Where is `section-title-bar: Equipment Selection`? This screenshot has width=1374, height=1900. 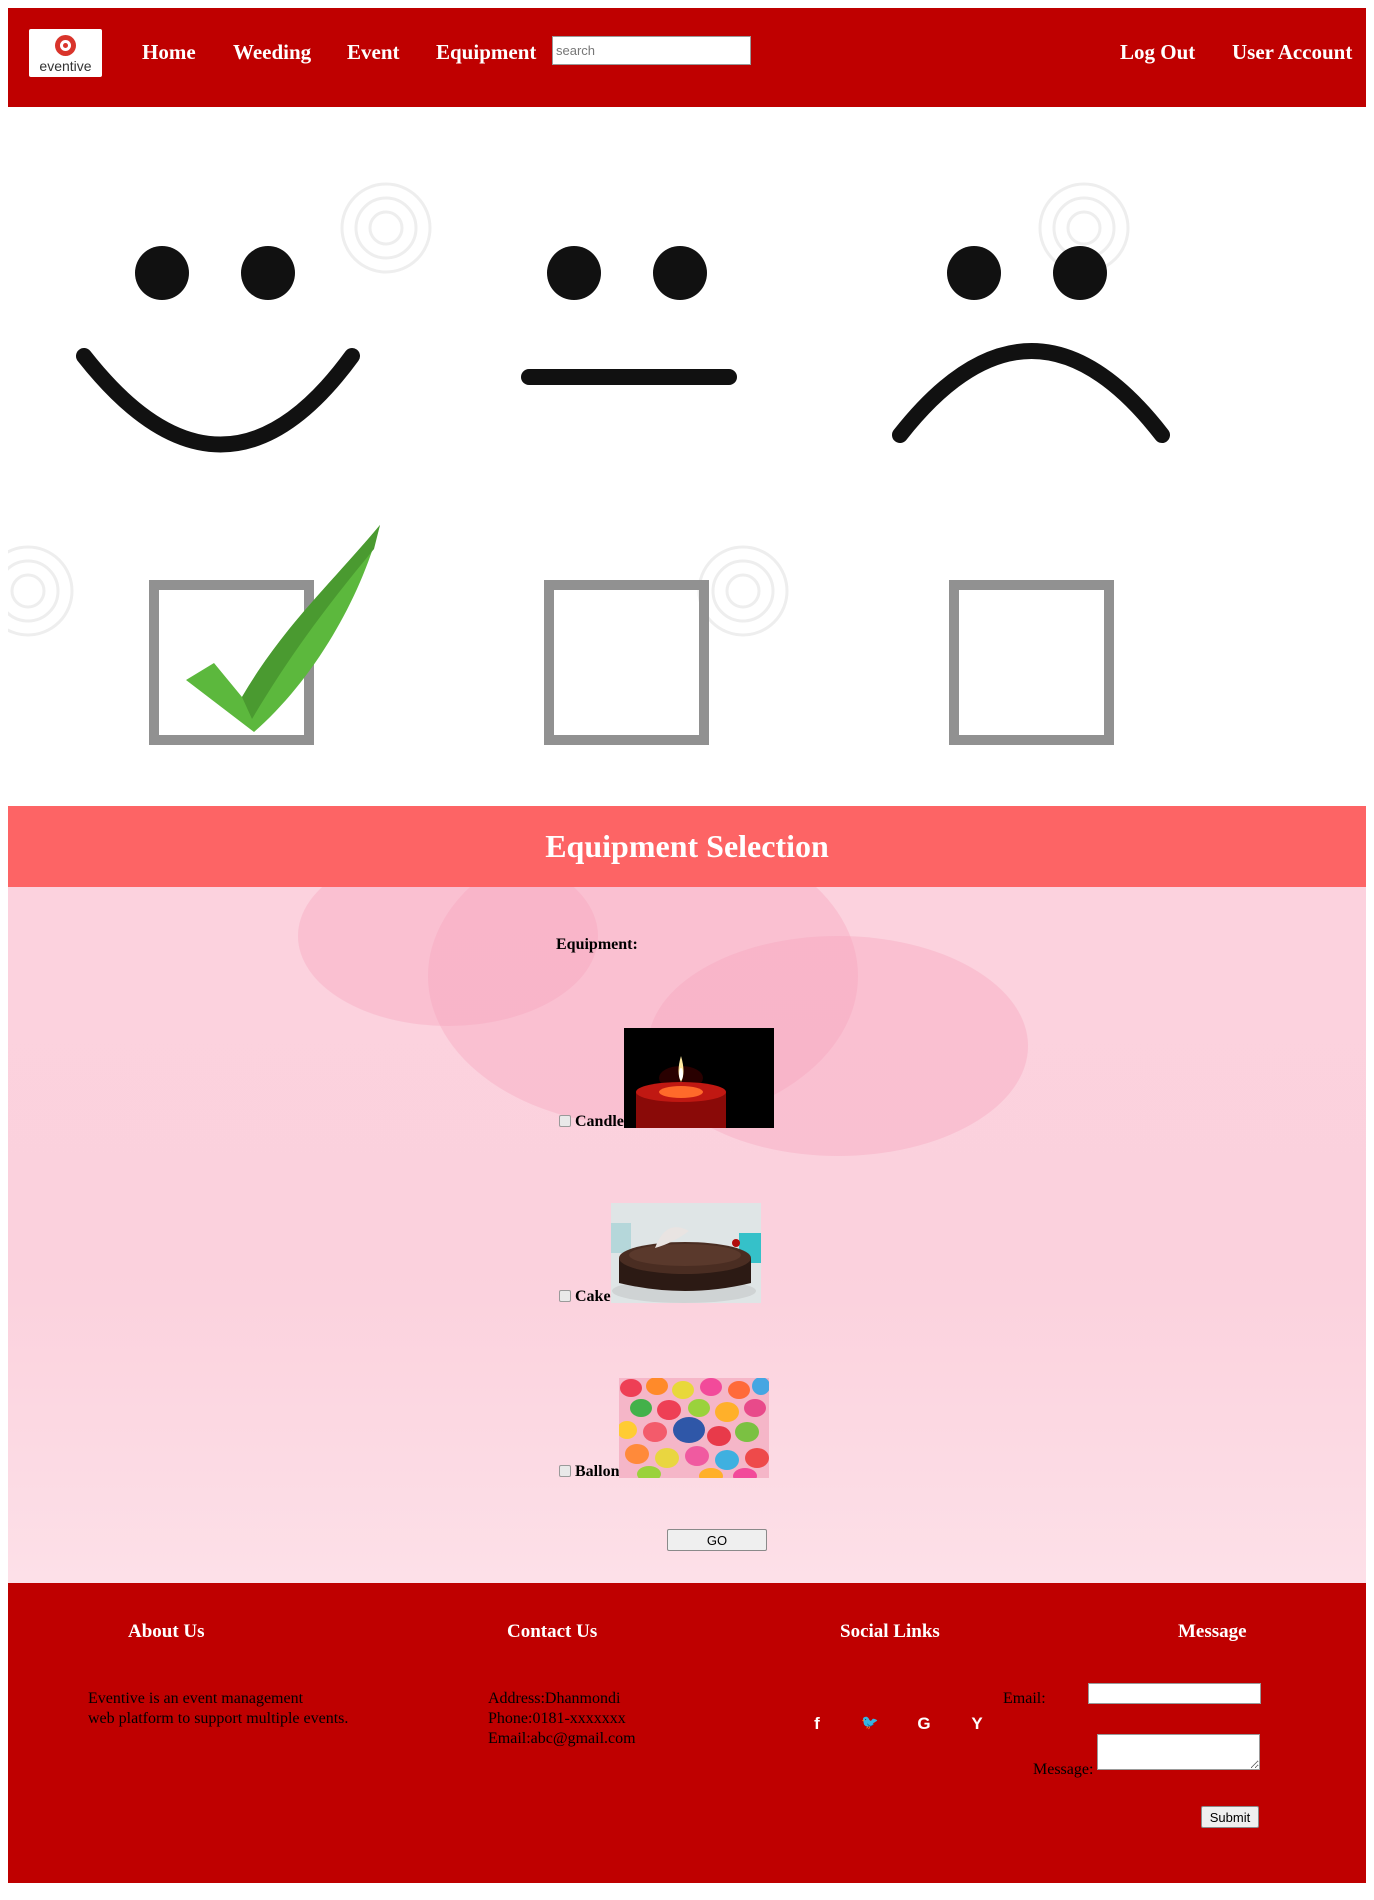
section-title-bar: Equipment Selection is located at coordinates (687, 846).